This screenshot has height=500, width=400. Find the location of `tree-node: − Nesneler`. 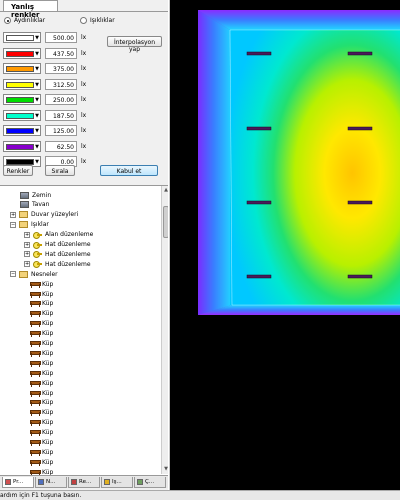

tree-node: − Nesneler is located at coordinates (34, 274).